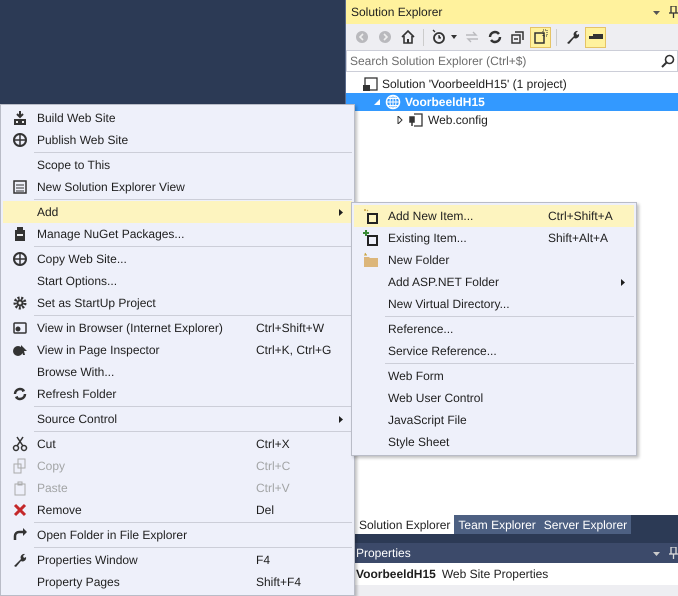 The image size is (678, 596). What do you see at coordinates (497, 524) in the screenshot?
I see `tool-tab: Team Explorer` at bounding box center [497, 524].